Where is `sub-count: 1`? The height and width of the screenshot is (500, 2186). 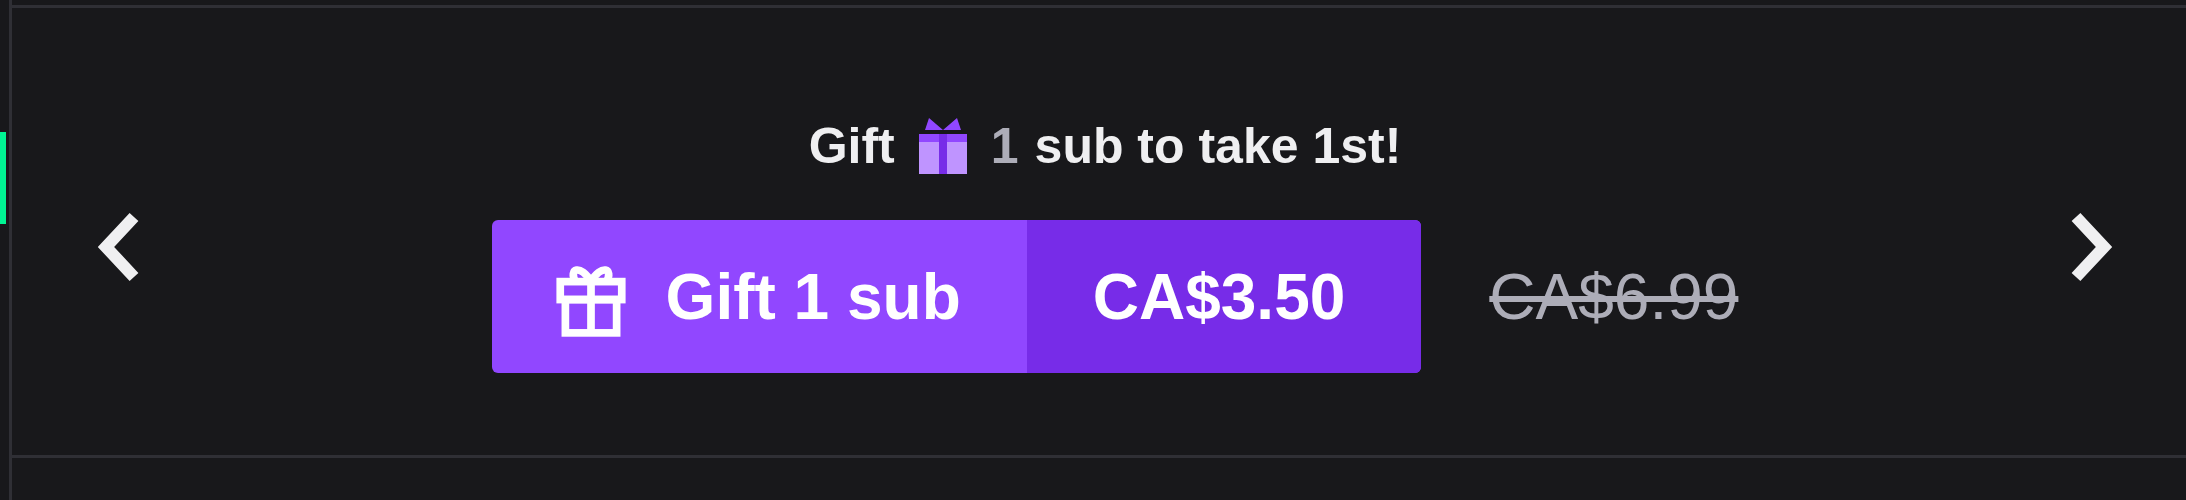
sub-count: 1 is located at coordinates (1004, 146).